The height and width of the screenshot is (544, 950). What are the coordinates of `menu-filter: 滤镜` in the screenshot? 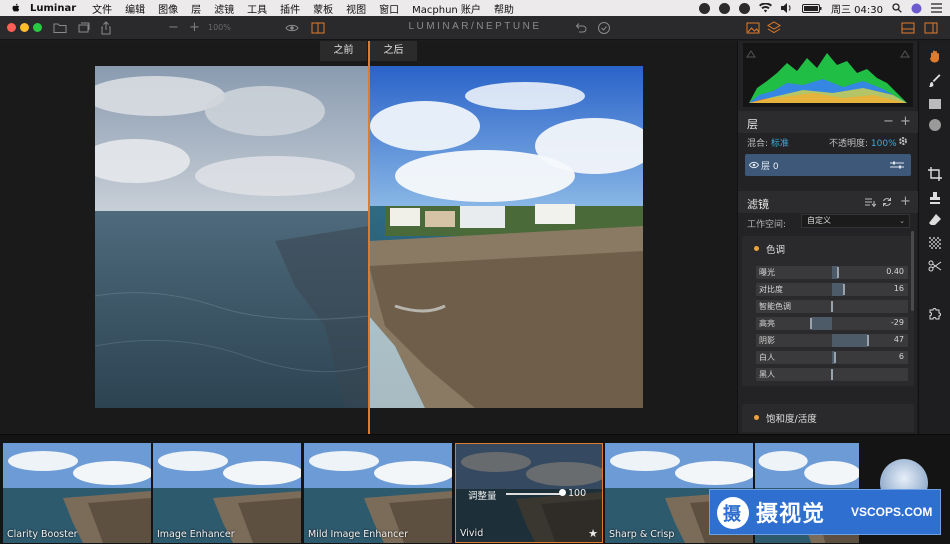 It's located at (224, 8).